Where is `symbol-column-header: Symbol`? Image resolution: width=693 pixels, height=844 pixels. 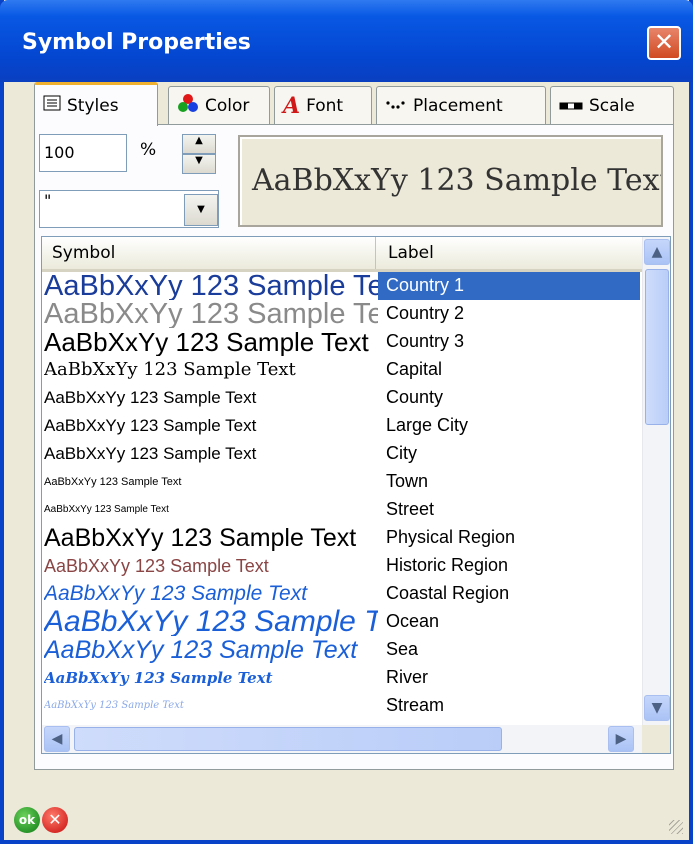
symbol-column-header: Symbol is located at coordinates (209, 253).